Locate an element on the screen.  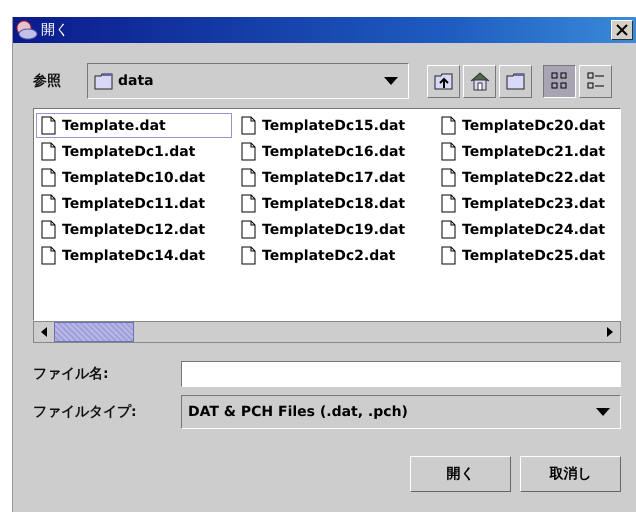
file-item: TemplateDc16.dat is located at coordinates (334, 151).